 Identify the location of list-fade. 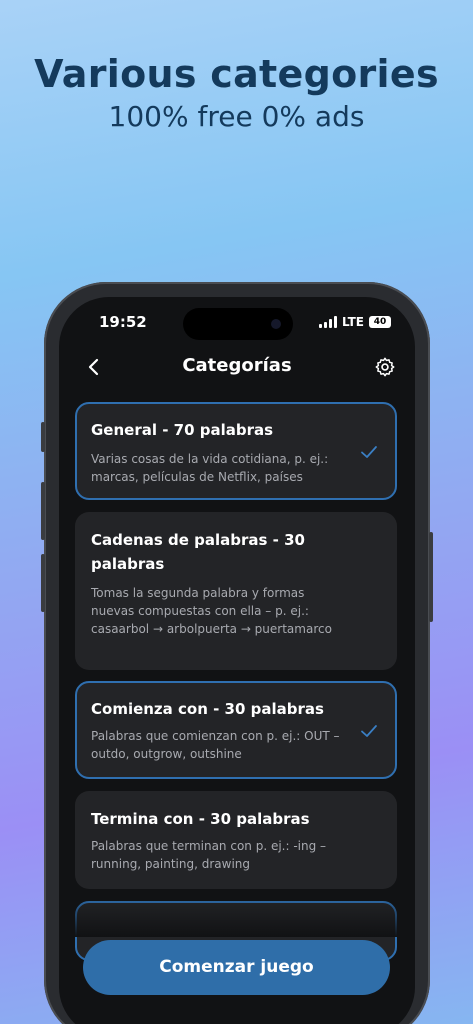
(237, 917).